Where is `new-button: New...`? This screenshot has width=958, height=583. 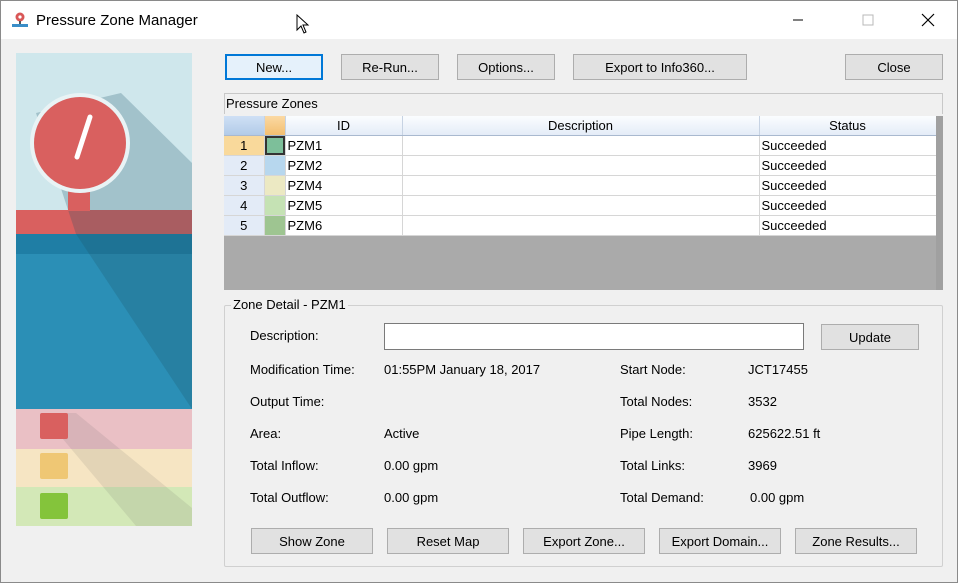
new-button: New... is located at coordinates (274, 67).